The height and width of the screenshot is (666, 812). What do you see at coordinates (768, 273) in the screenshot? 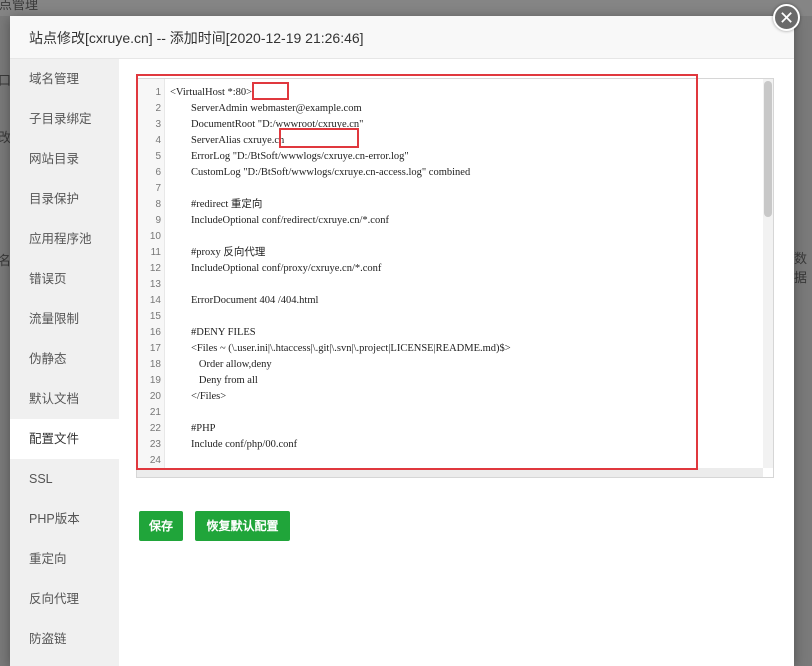
I see `editor-vertical-scrollbar` at bounding box center [768, 273].